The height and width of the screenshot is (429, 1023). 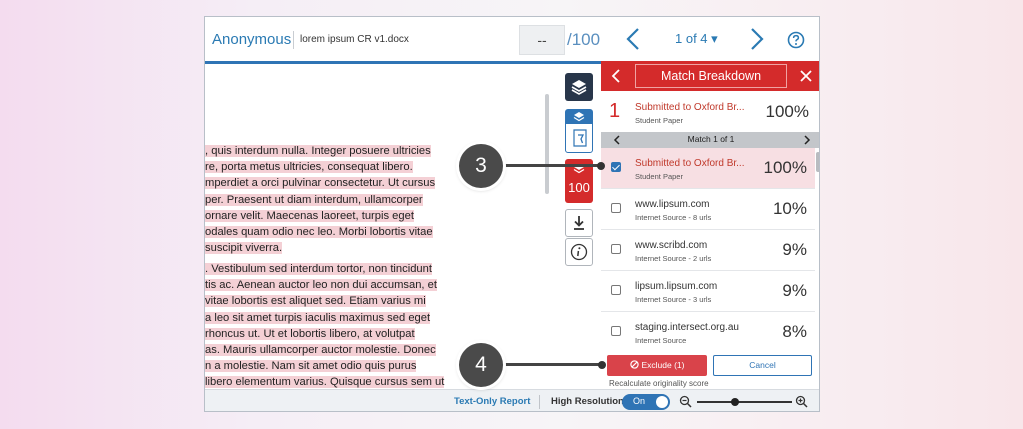 What do you see at coordinates (687, 327) in the screenshot?
I see `source-title: staging.intersect.org.au` at bounding box center [687, 327].